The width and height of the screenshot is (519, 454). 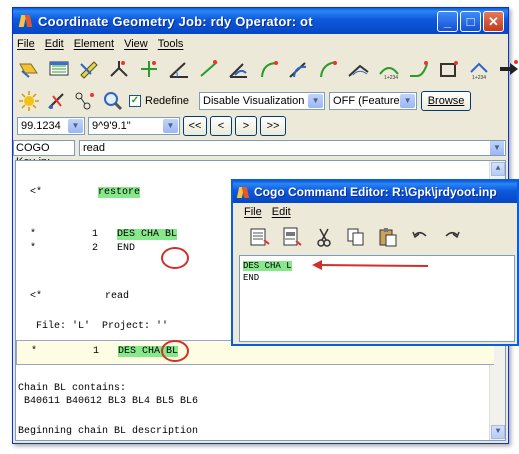 What do you see at coordinates (254, 101) in the screenshot?
I see `visualization-value: Disable Visualization` at bounding box center [254, 101].